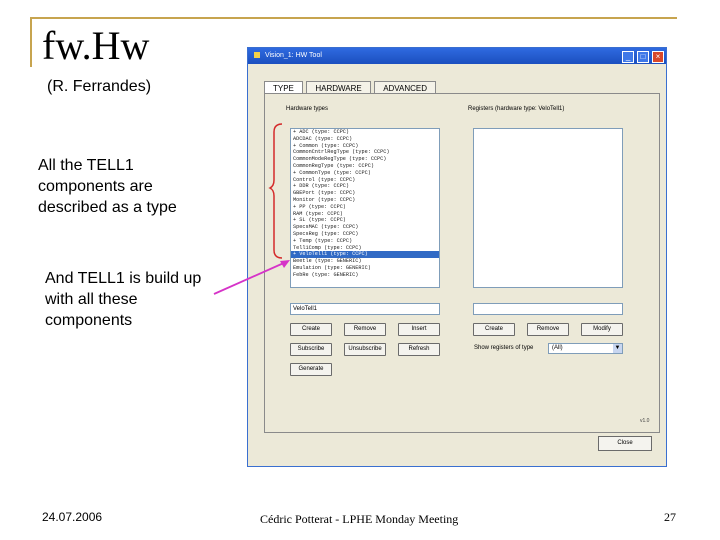 The height and width of the screenshot is (540, 720). I want to click on annotation-layer, so click(251, 209).